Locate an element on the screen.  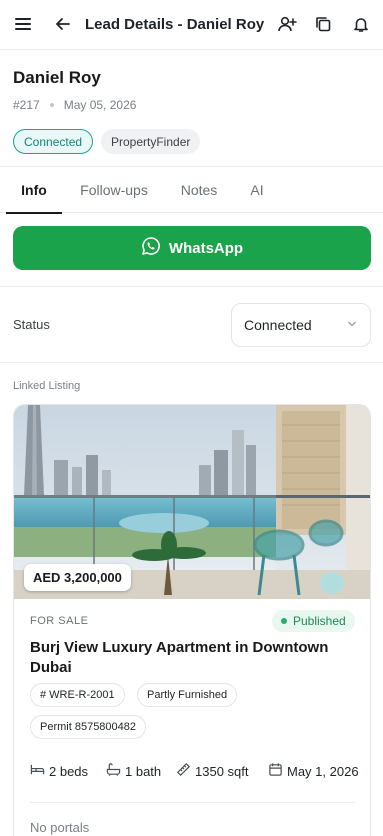
separator-dot is located at coordinates (51, 105).